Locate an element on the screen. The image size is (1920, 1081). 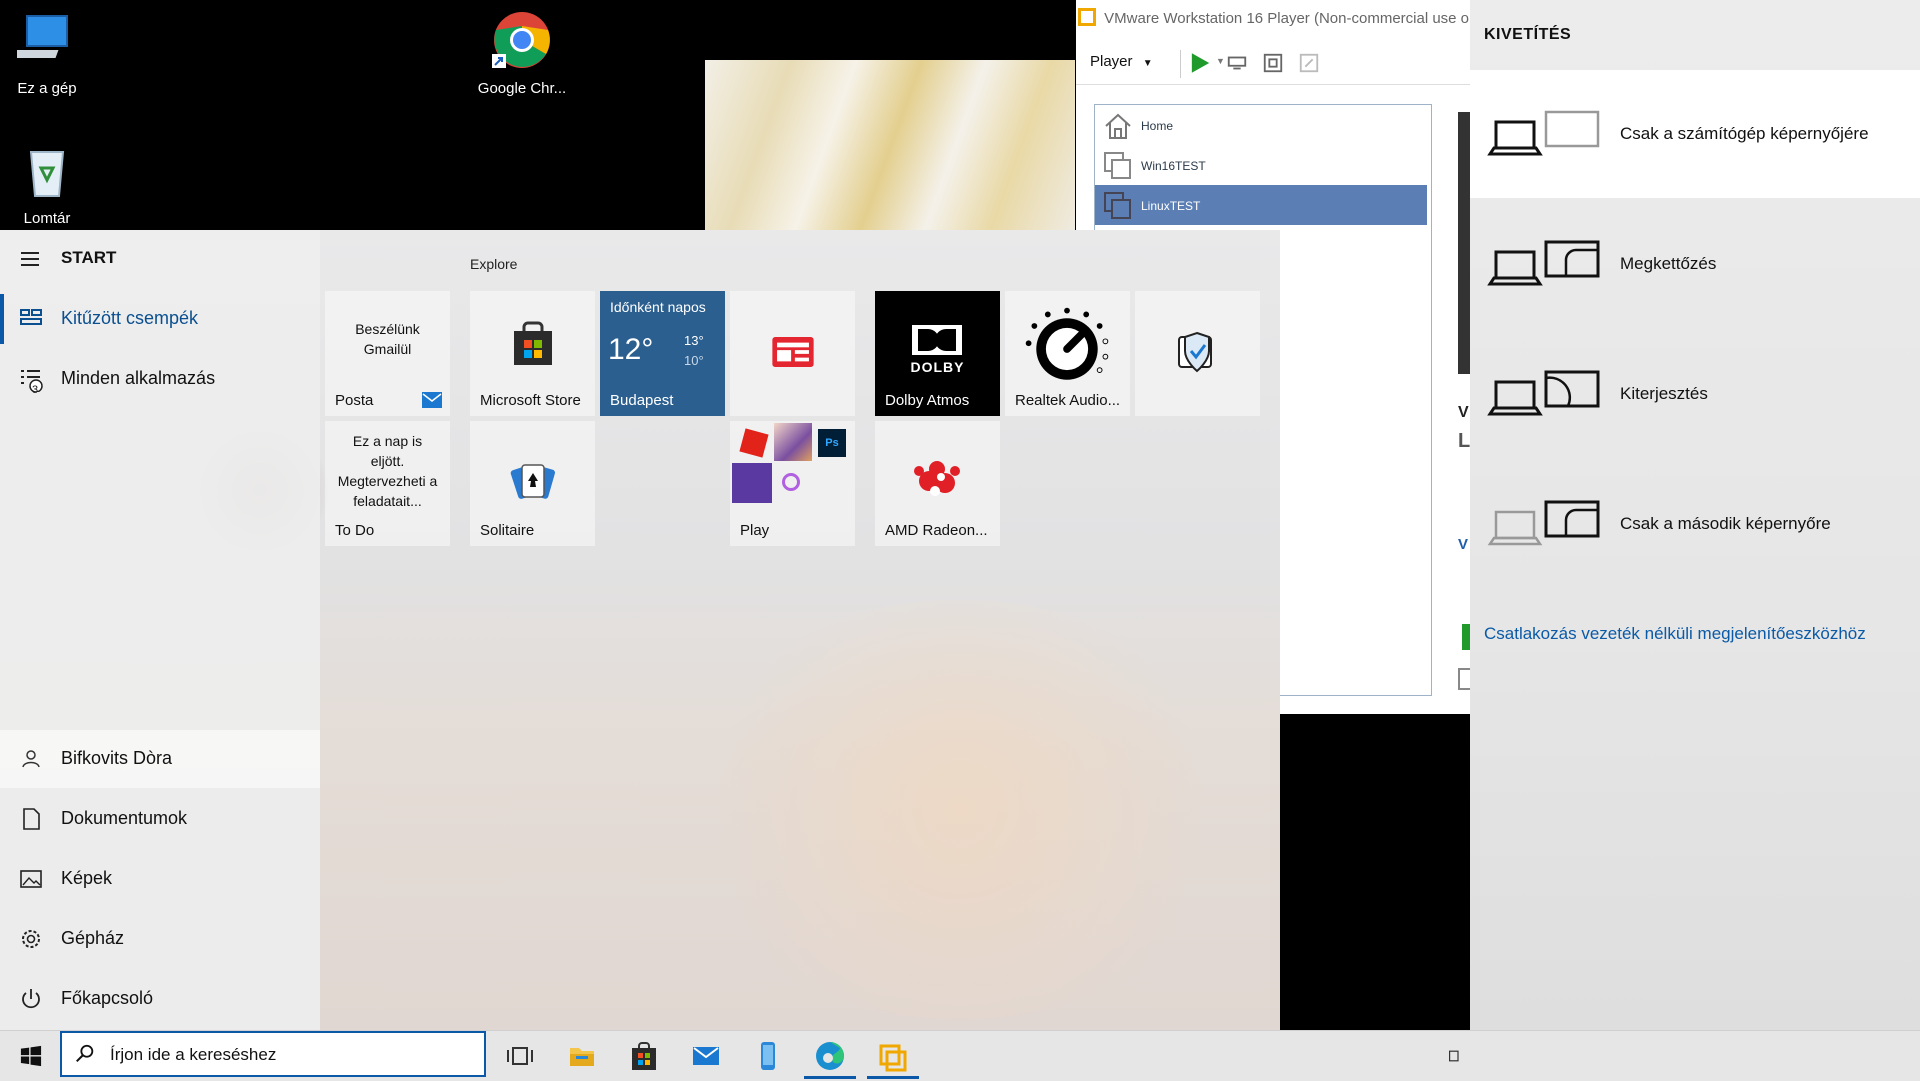
desktop-icon-label: Ez a gép is located at coordinates (47, 88).